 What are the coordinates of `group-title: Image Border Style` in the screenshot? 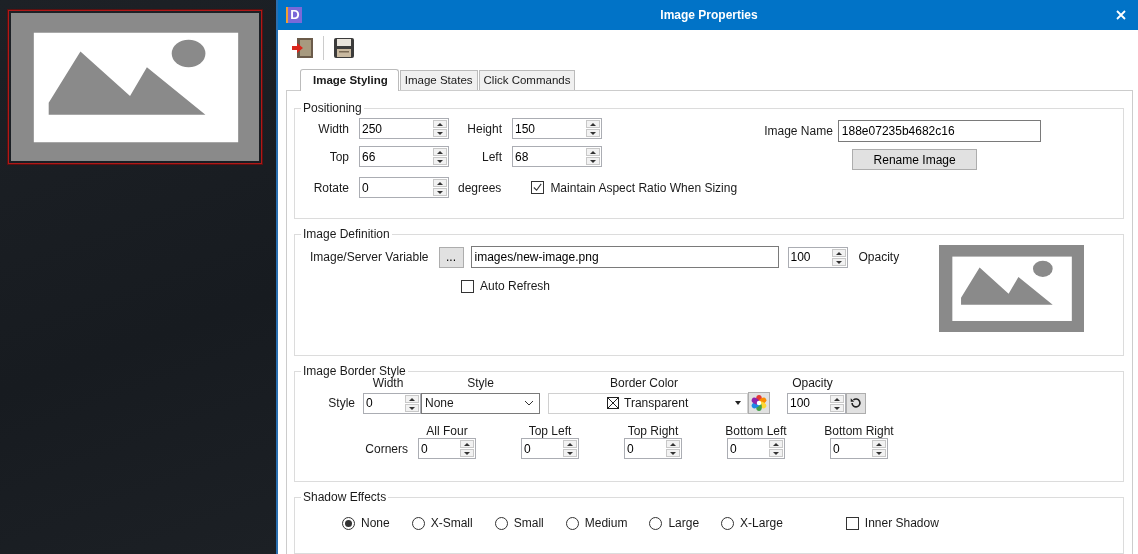 It's located at (354, 371).